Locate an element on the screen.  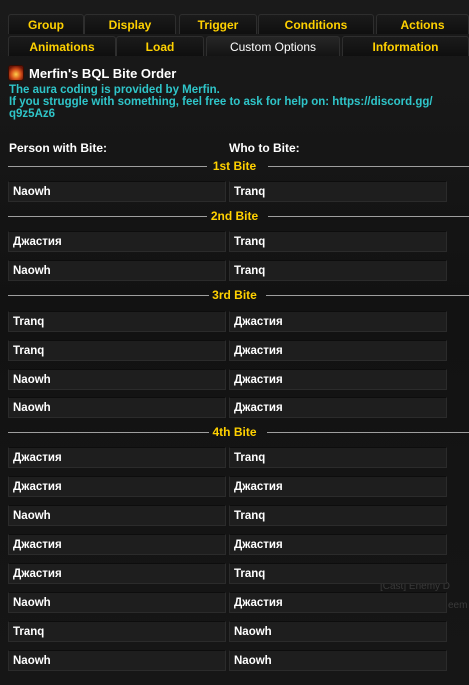
section-header-1st-bite: 1st Bite is located at coordinates (234, 166).